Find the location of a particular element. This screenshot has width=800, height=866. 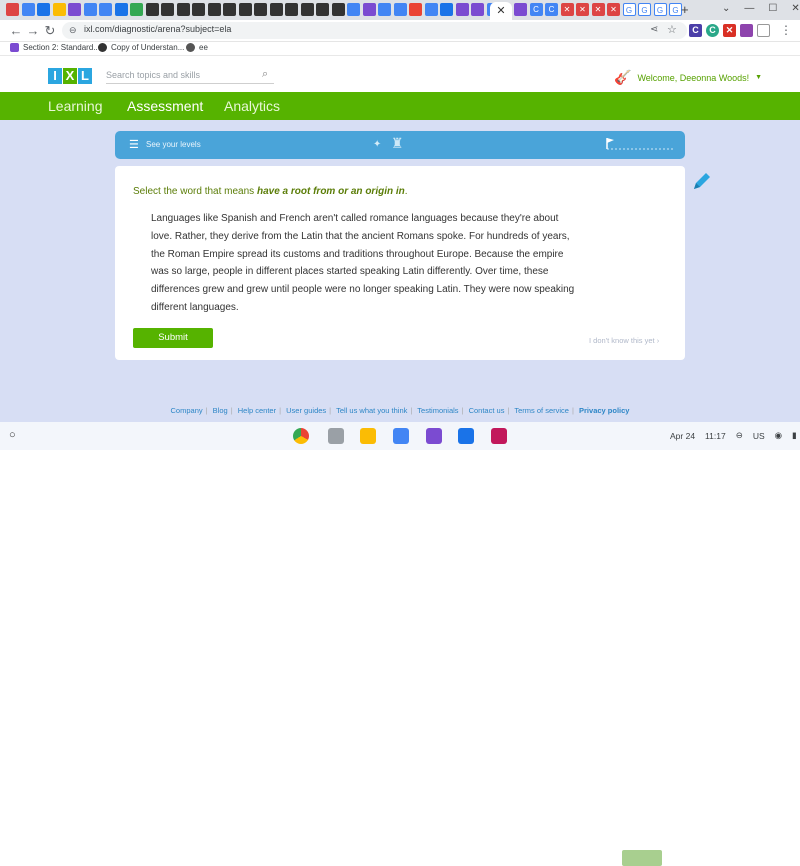

nav-learning: Learning is located at coordinates (75, 106).